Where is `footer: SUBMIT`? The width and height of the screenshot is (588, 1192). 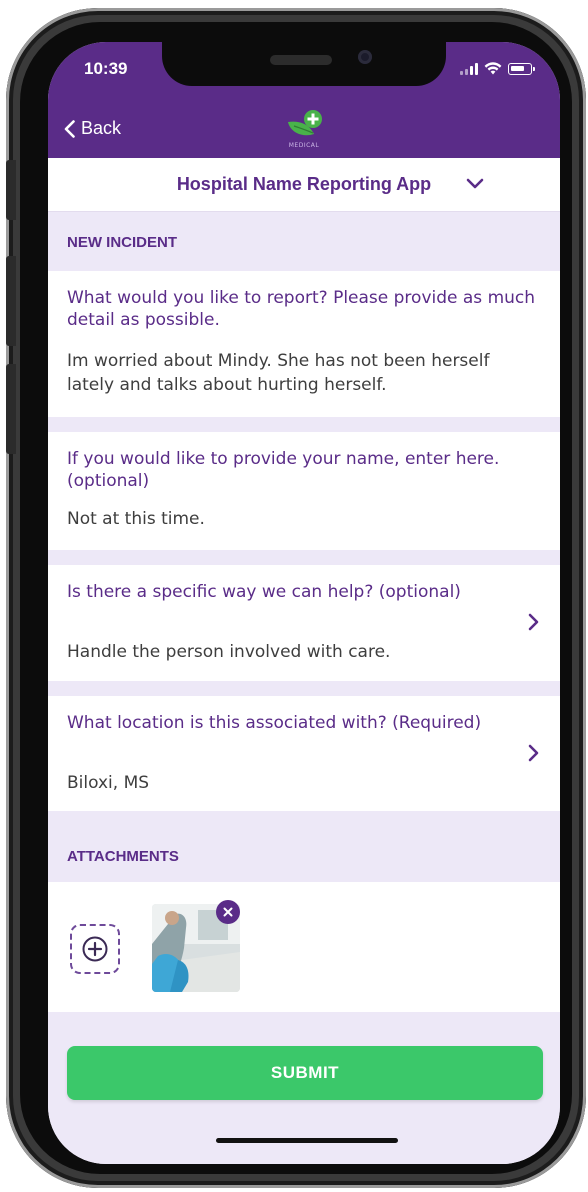 footer: SUBMIT is located at coordinates (304, 1088).